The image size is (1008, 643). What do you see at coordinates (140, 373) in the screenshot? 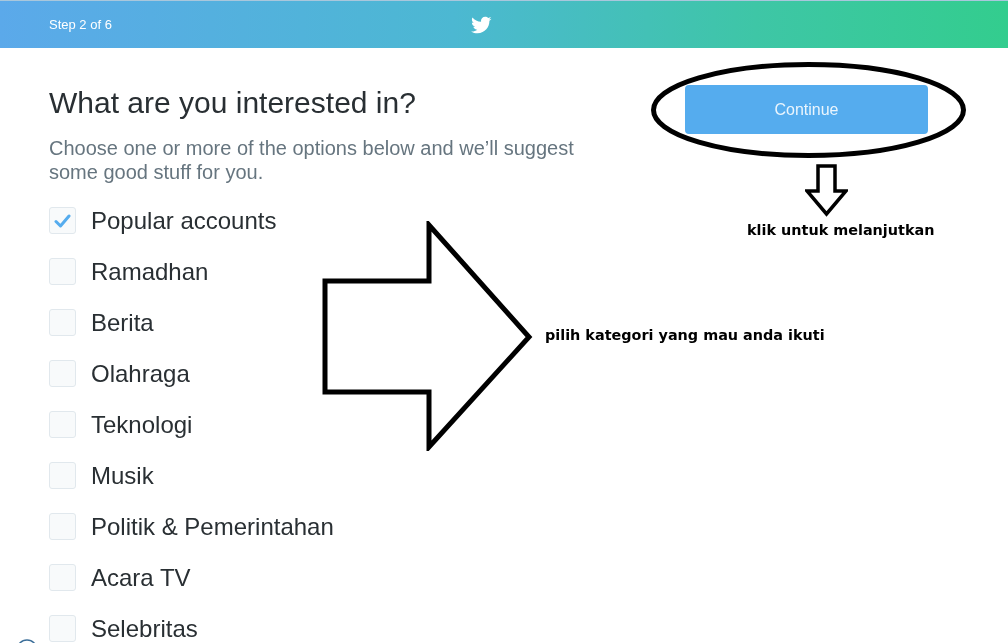
I see `option-label: Olahraga` at bounding box center [140, 373].